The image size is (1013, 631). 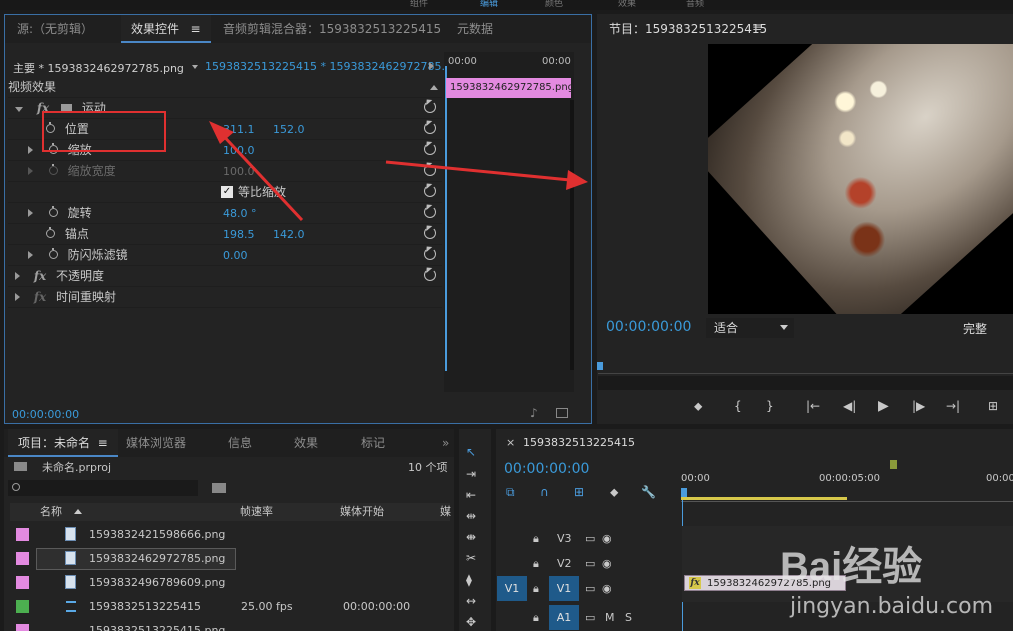 What do you see at coordinates (471, 558) in the screenshot?
I see `razor-tool-icon: ✂` at bounding box center [471, 558].